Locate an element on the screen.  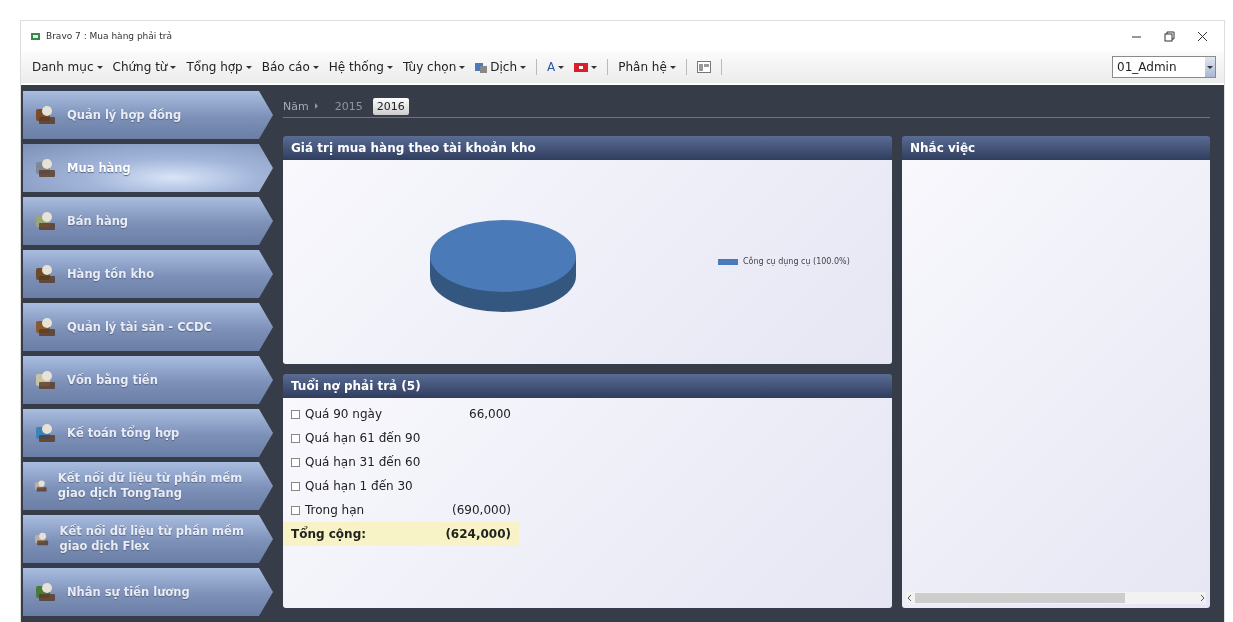
year-label: Năm is located at coordinates (296, 106).